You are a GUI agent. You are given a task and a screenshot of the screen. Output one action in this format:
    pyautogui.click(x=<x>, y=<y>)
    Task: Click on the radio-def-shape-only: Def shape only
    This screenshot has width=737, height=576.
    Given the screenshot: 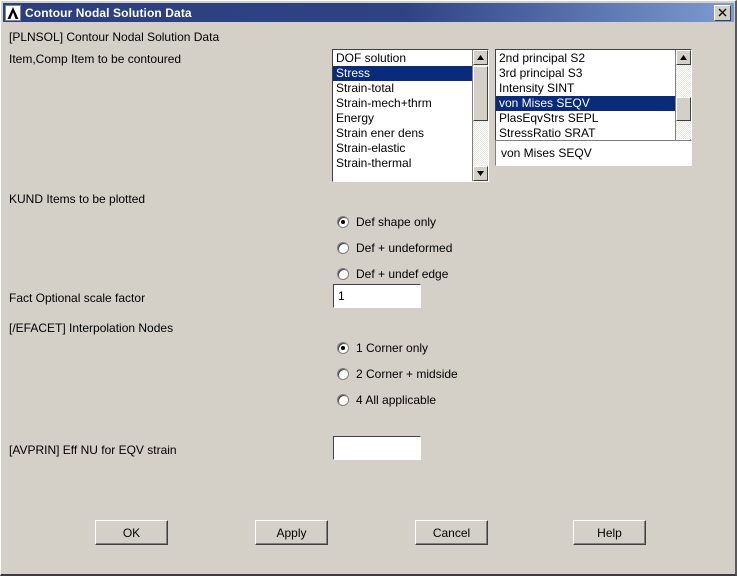 What is the action you would take?
    pyautogui.click(x=386, y=222)
    